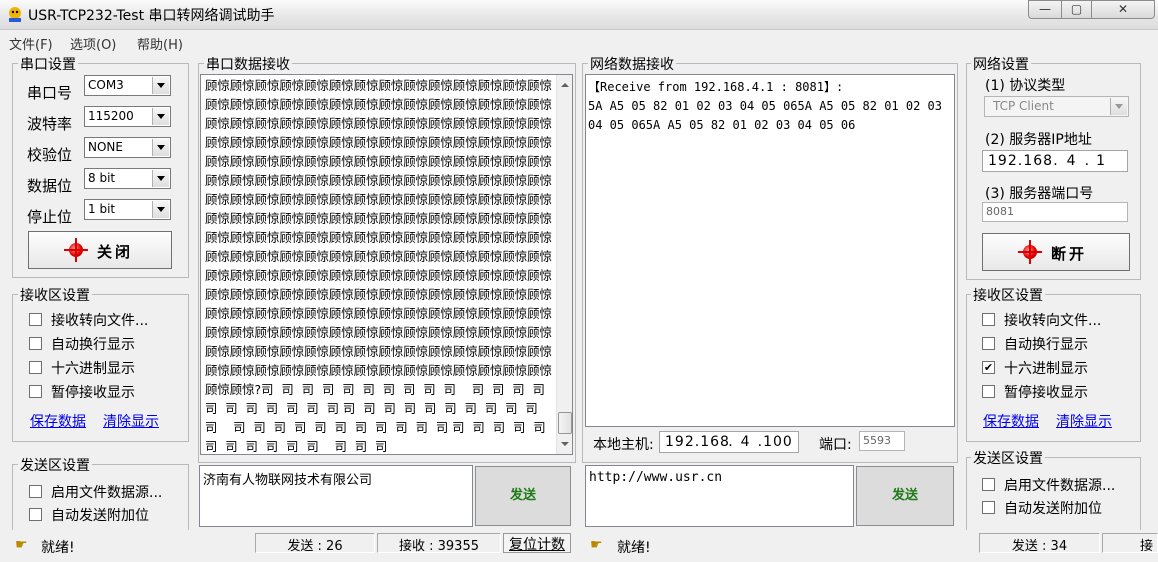 Image resolution: width=1158 pixels, height=562 pixels. I want to click on network-auto-wrap-label: 自动换行显示, so click(1046, 345).